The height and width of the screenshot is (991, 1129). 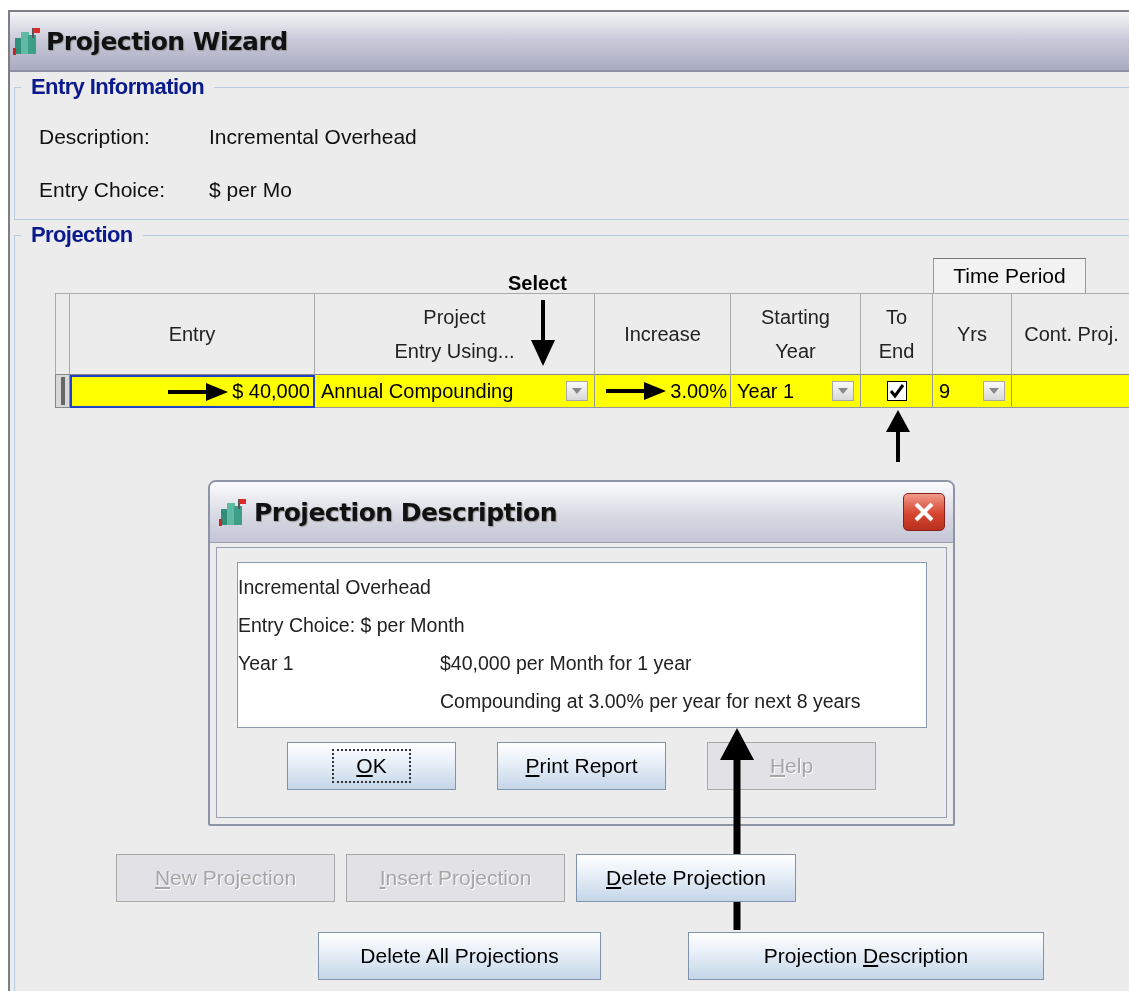 What do you see at coordinates (250, 189) in the screenshot?
I see `field-value: $ per Mo` at bounding box center [250, 189].